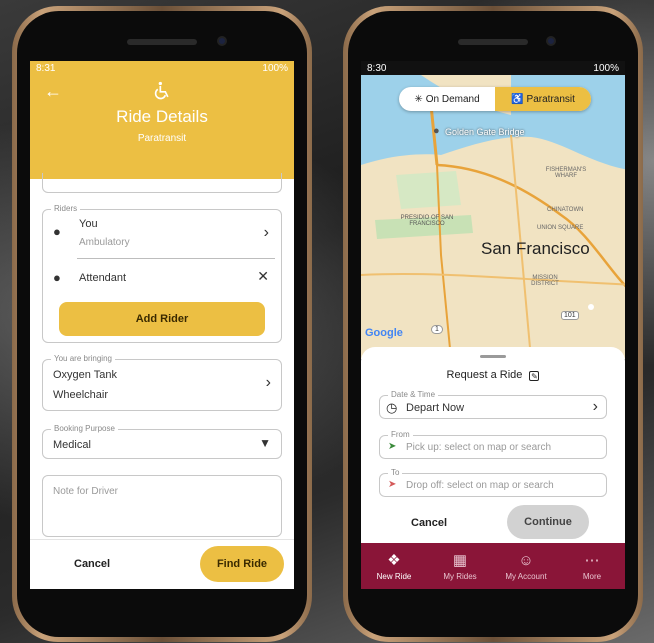 This screenshot has height=643, width=654. I want to click on arrow-left-icon: ←, so click(53, 91).